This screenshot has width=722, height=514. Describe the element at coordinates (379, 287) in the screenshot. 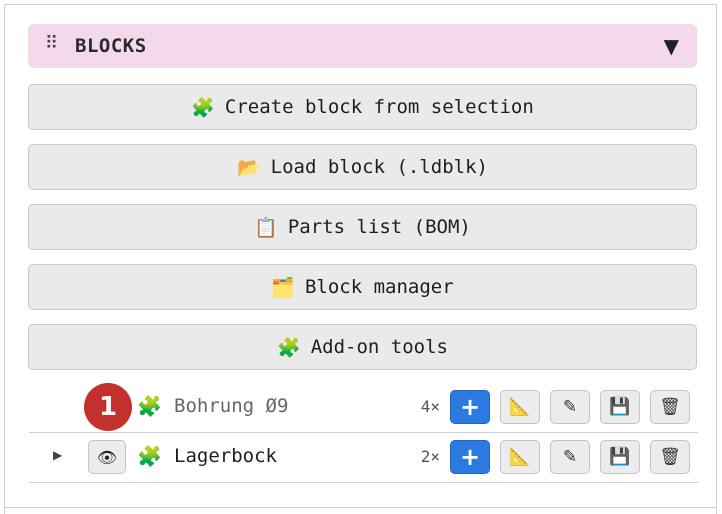

I see `block-manager-label: Block manager` at that location.